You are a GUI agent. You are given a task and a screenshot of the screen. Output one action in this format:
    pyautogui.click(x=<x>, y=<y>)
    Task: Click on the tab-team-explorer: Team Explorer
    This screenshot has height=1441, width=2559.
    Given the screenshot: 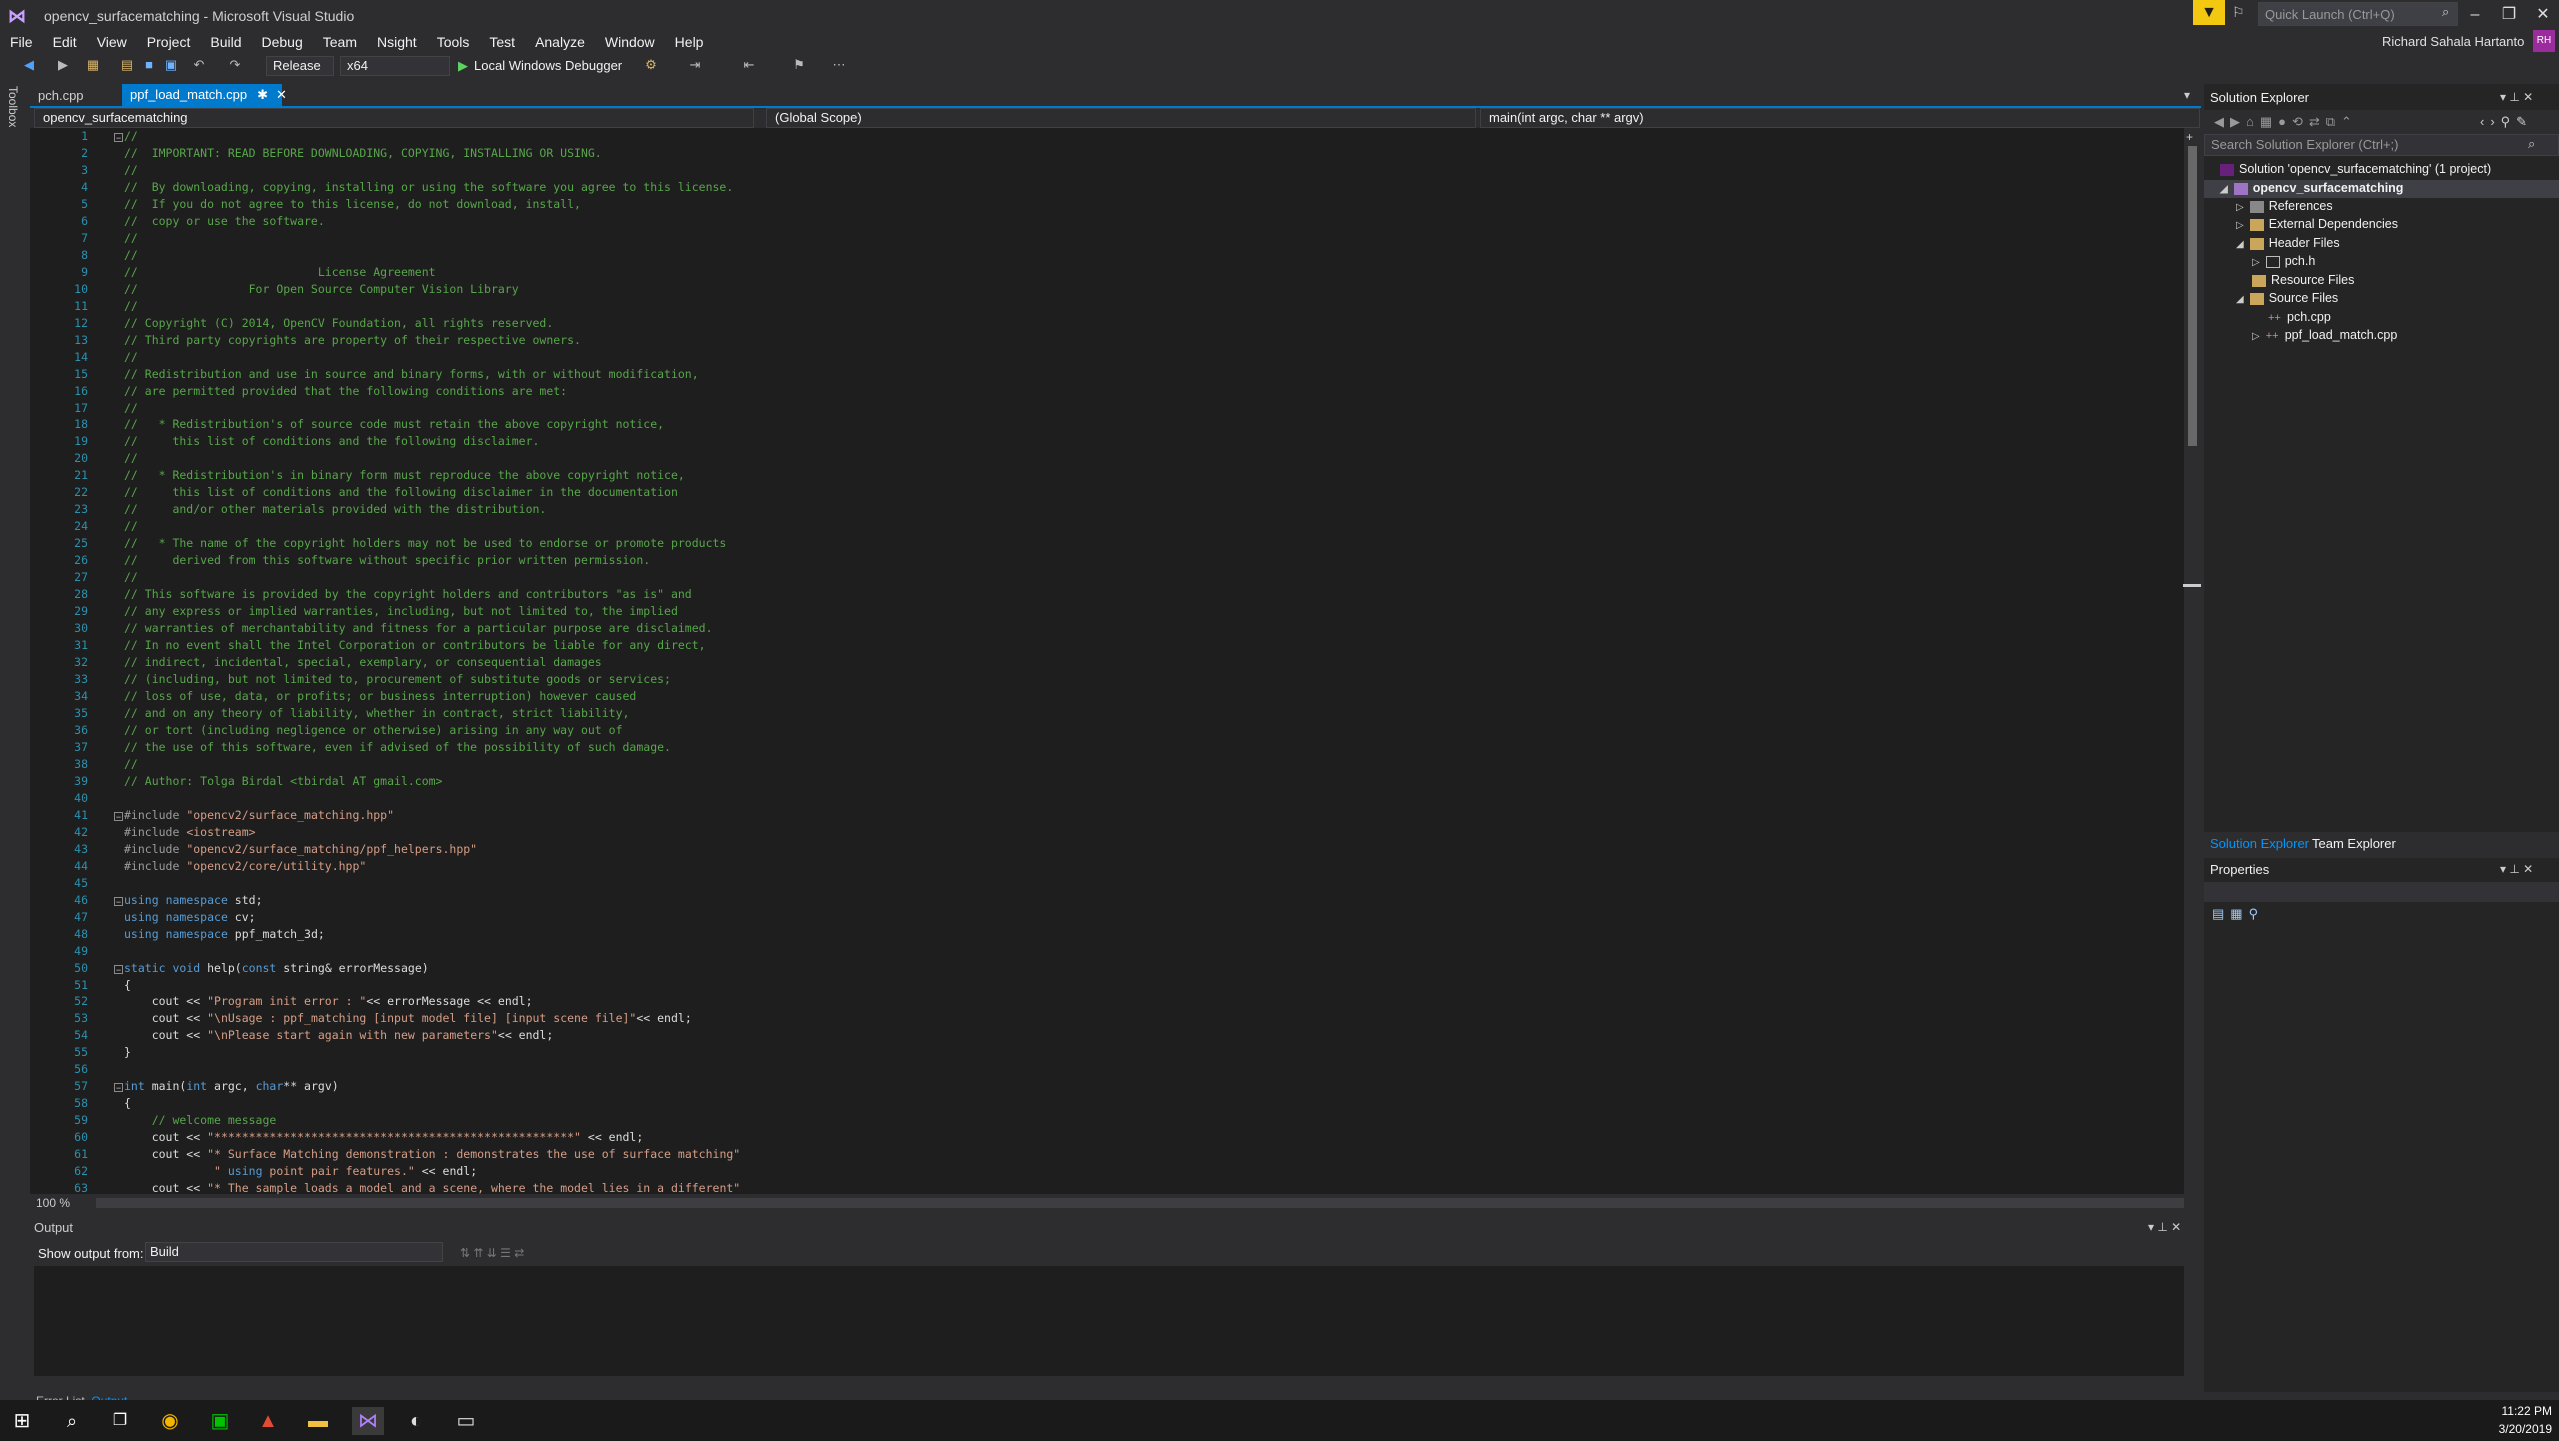 What is the action you would take?
    pyautogui.click(x=2354, y=843)
    